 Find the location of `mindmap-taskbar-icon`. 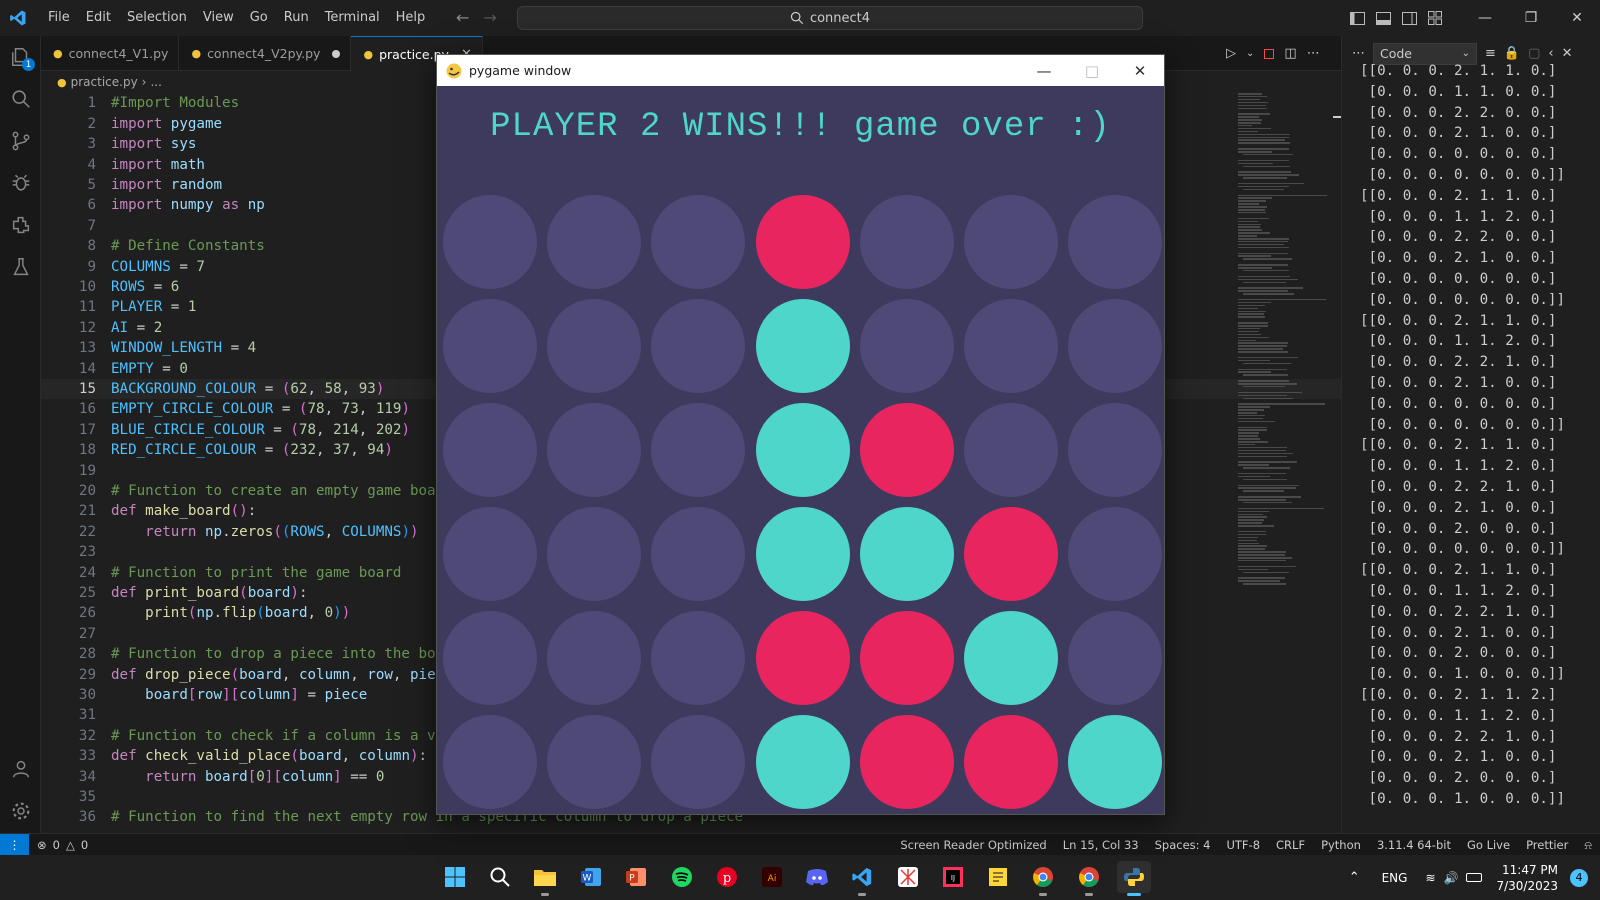

mindmap-taskbar-icon is located at coordinates (908, 877).